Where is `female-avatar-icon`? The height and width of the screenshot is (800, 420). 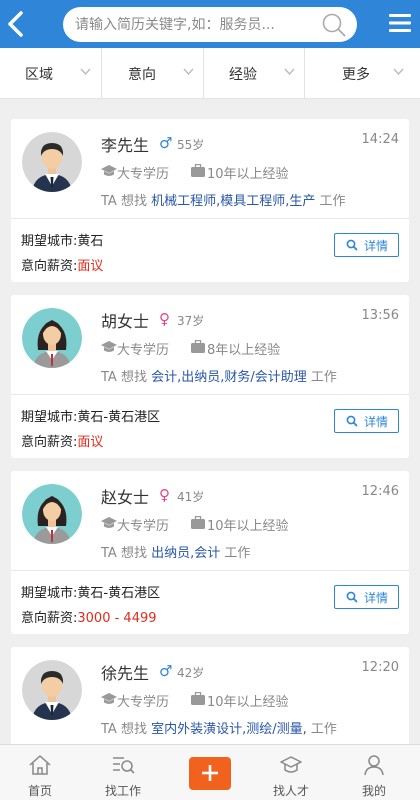 female-avatar-icon is located at coordinates (52, 338).